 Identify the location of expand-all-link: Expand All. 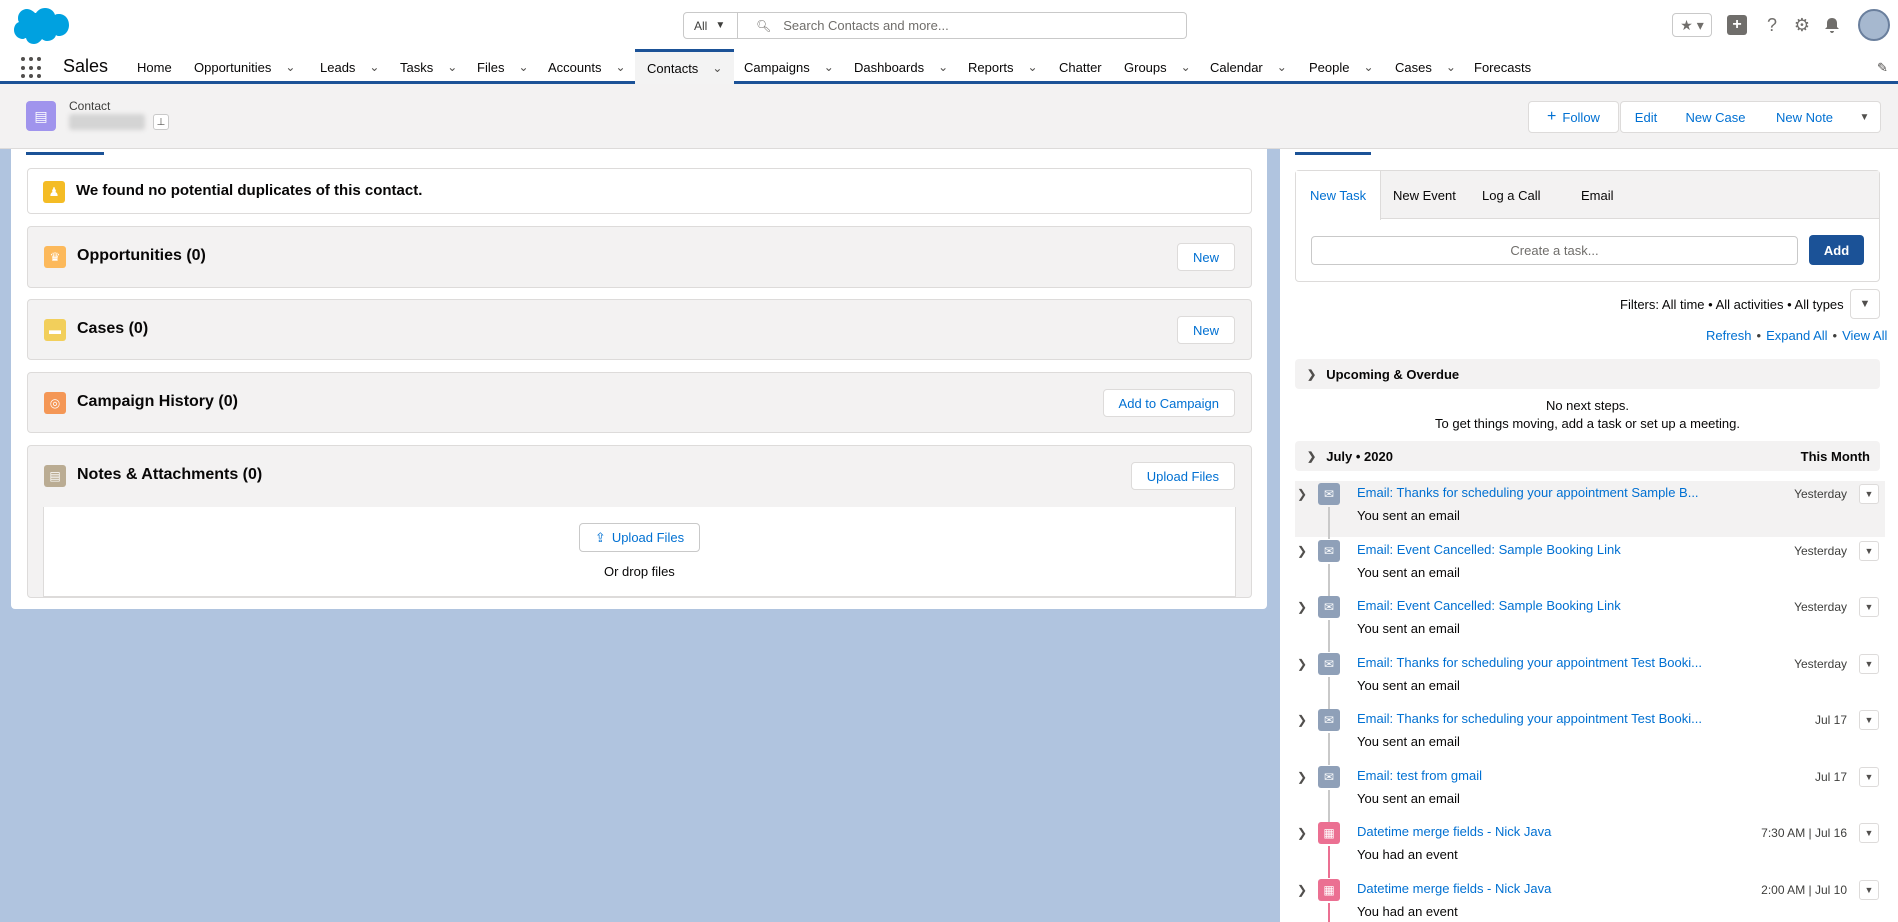
(1796, 335).